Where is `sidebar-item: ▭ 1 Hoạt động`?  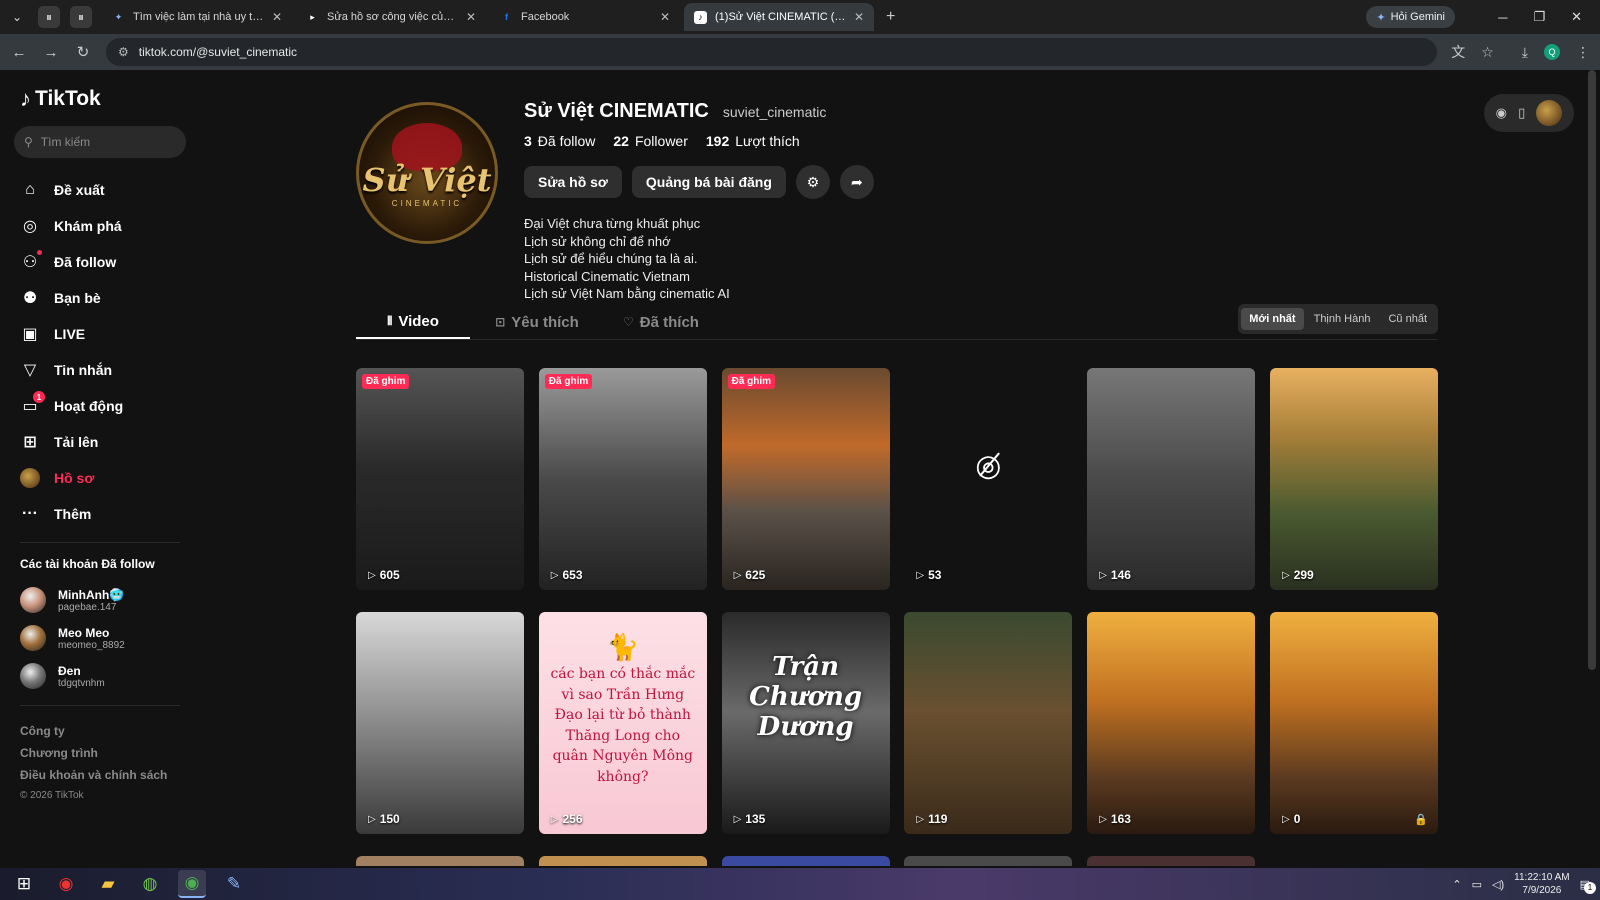 sidebar-item: ▭ 1 Hoạt động is located at coordinates (100, 406).